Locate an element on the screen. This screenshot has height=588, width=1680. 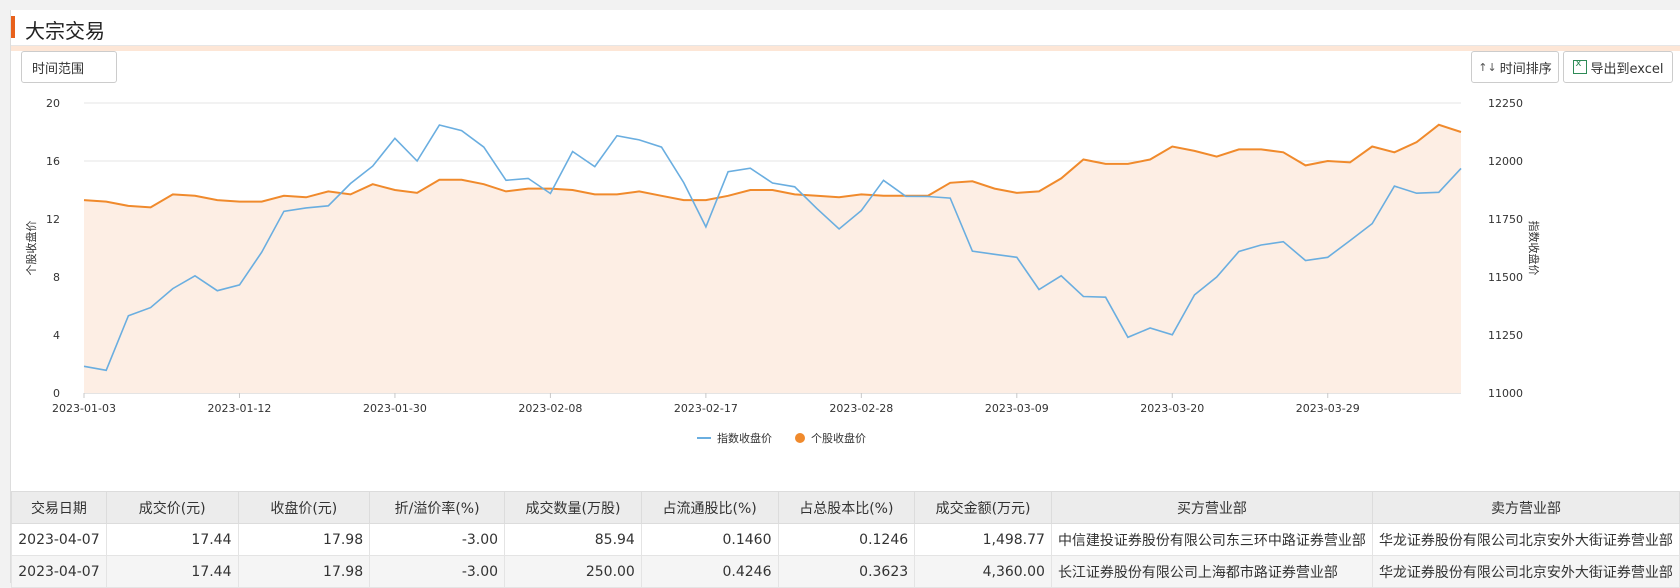
y-right-tick-label: 11500 is located at coordinates (1505, 277).